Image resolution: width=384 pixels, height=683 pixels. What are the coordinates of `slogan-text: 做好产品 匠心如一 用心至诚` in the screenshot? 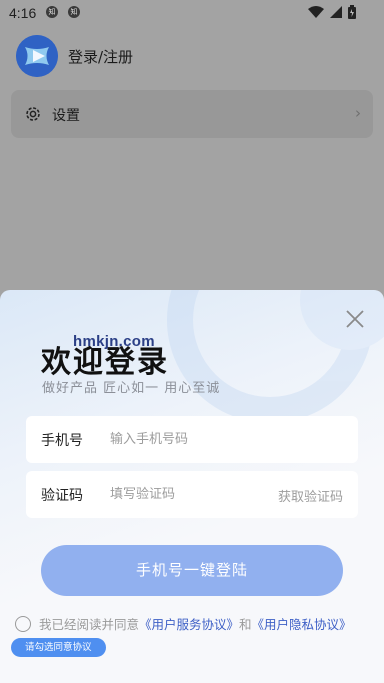 It's located at (131, 388).